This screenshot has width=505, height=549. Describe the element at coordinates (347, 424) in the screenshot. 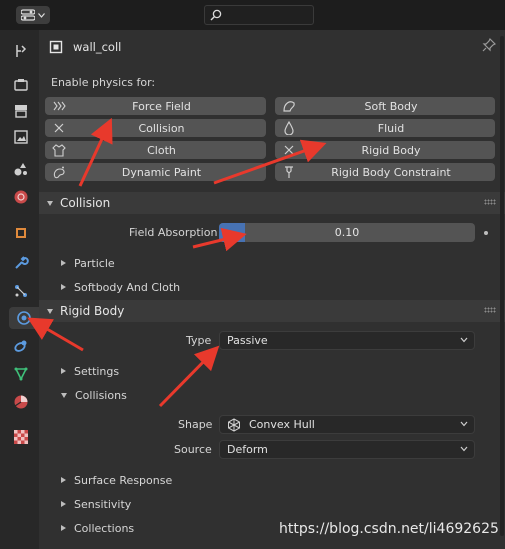

I see `shape-dropdown: Convex Hull` at that location.